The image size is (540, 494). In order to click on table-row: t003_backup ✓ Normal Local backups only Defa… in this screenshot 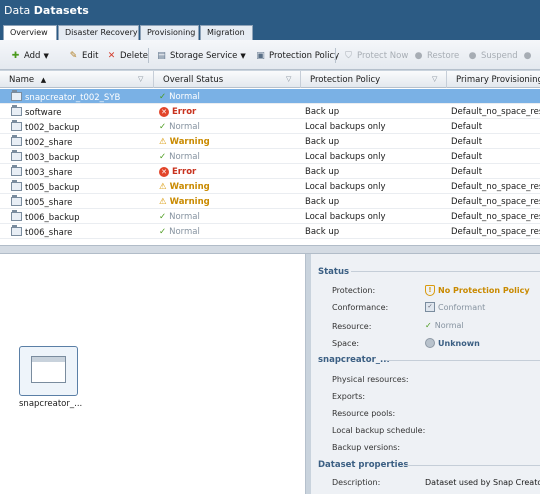, I will do `click(270, 156)`.